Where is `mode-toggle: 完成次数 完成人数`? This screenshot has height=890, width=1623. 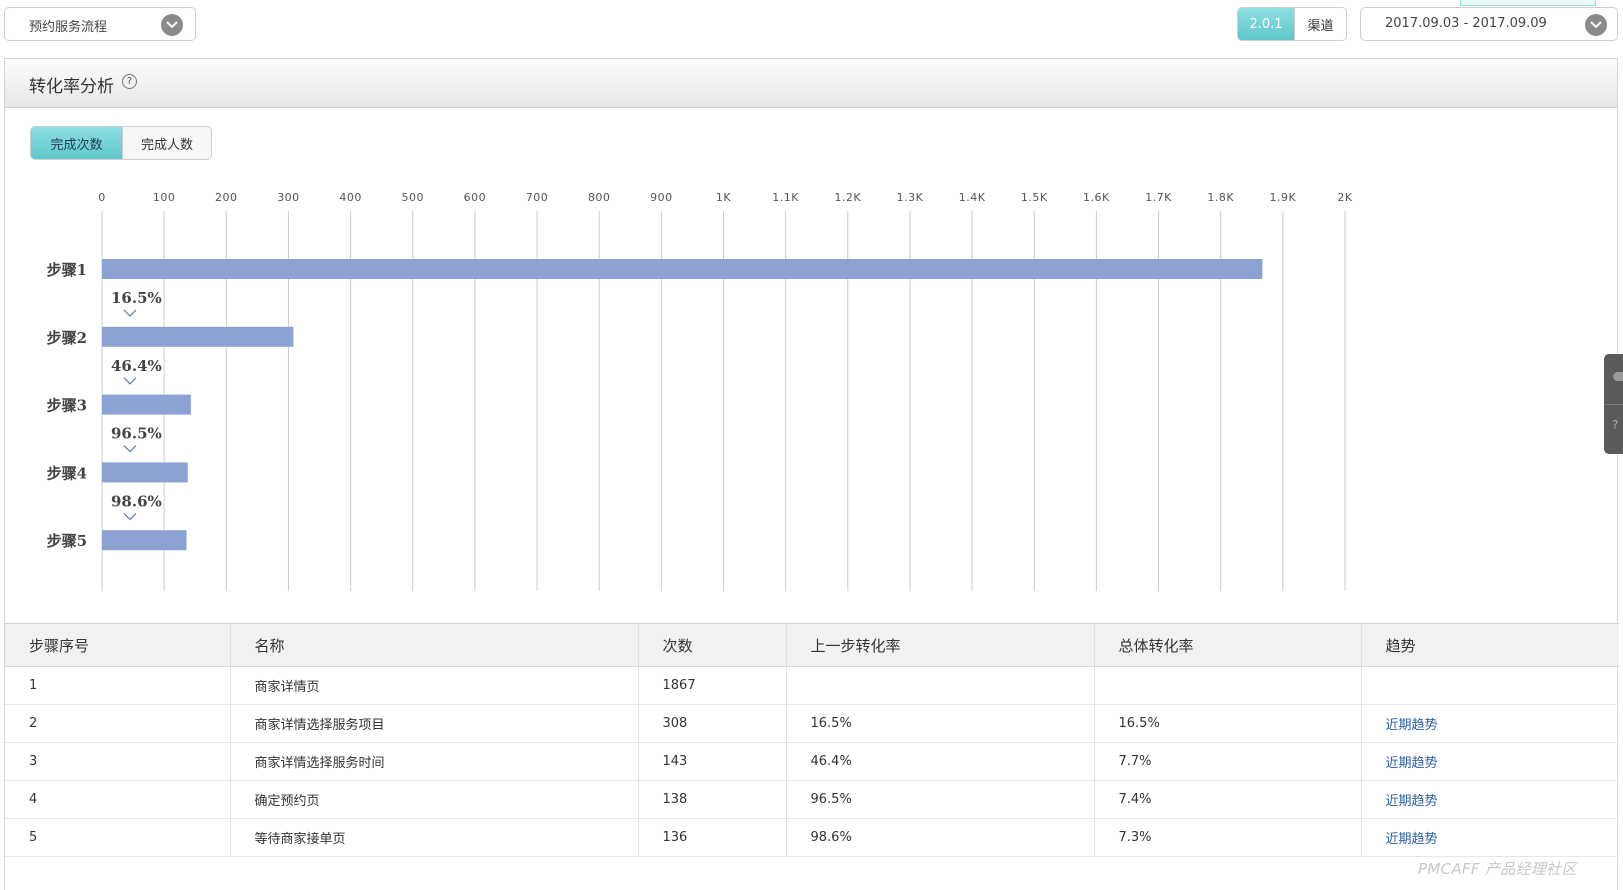
mode-toggle: 完成次数 完成人数 is located at coordinates (121, 143).